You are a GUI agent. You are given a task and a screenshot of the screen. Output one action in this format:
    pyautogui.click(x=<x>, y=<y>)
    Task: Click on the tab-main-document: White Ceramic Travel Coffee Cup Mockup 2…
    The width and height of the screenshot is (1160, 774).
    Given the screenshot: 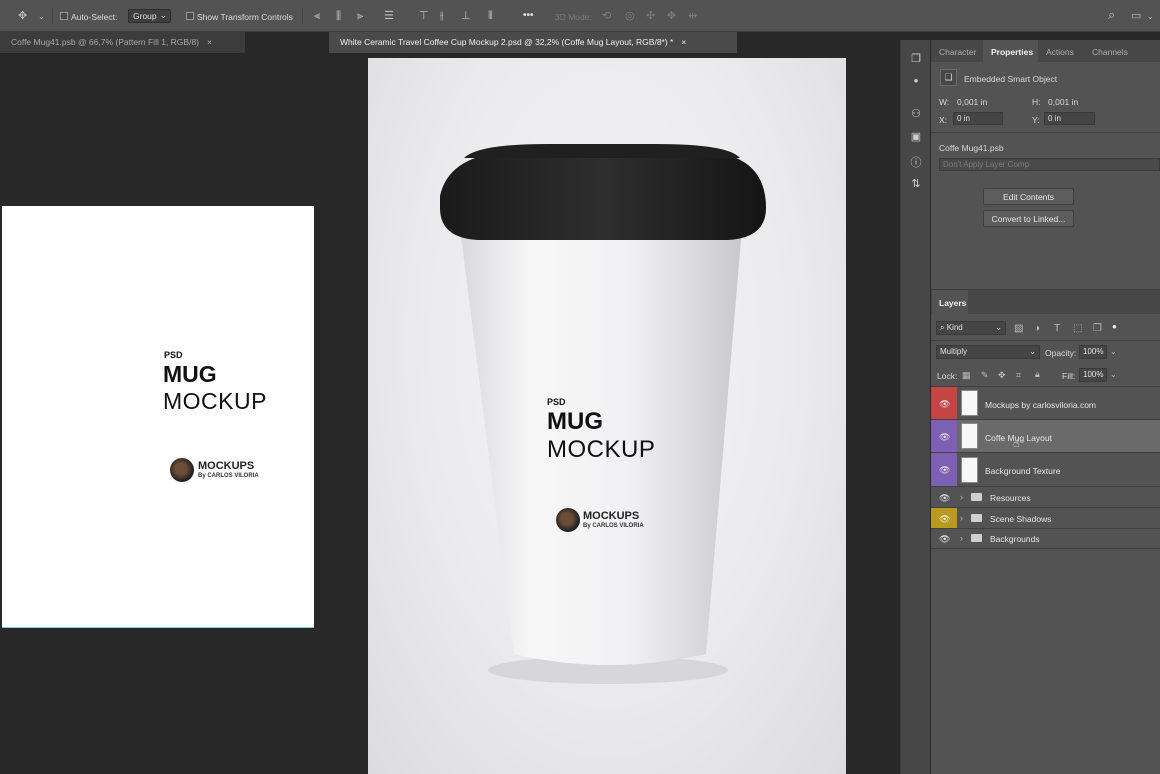 What is the action you would take?
    pyautogui.click(x=533, y=42)
    